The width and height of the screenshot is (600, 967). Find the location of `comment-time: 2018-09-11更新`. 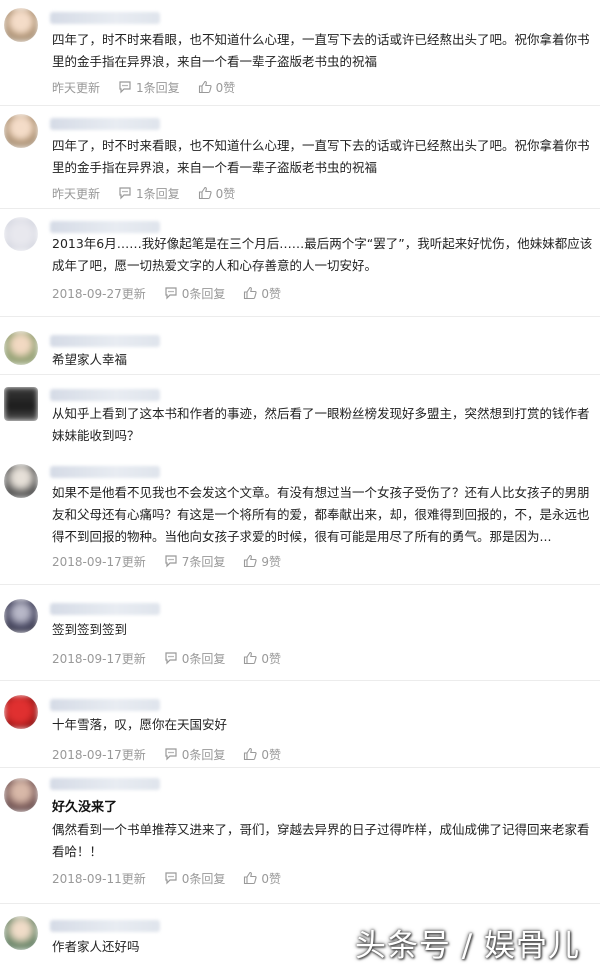

comment-time: 2018-09-11更新 is located at coordinates (99, 878).